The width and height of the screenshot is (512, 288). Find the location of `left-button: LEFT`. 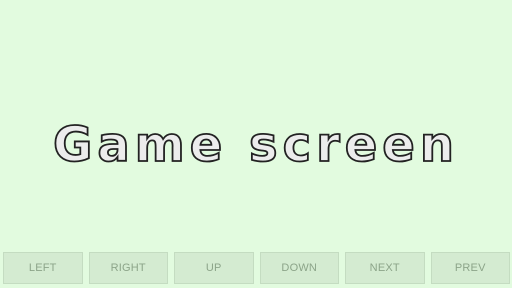

left-button: LEFT is located at coordinates (43, 268).